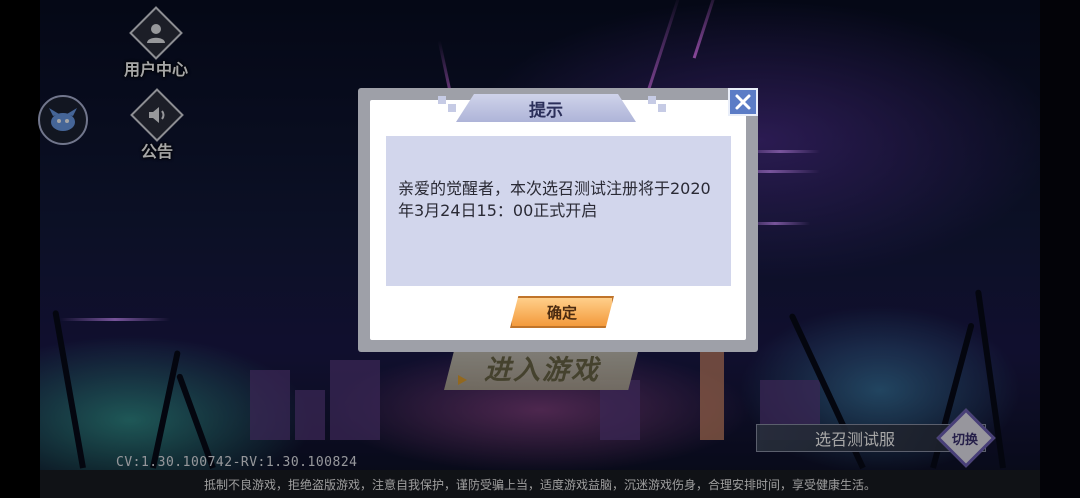  I want to click on dialog-title: 提示, so click(546, 110).